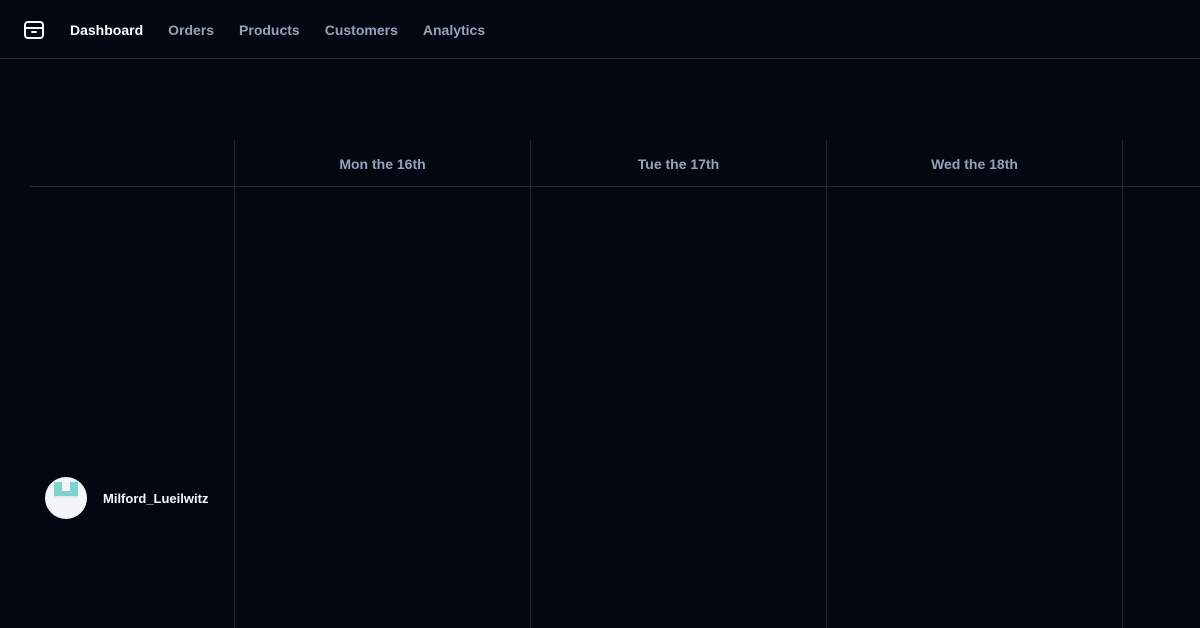 The width and height of the screenshot is (1200, 628). Describe the element at coordinates (106, 30) in the screenshot. I see `nav-link-dashboard: Dashboard` at that location.